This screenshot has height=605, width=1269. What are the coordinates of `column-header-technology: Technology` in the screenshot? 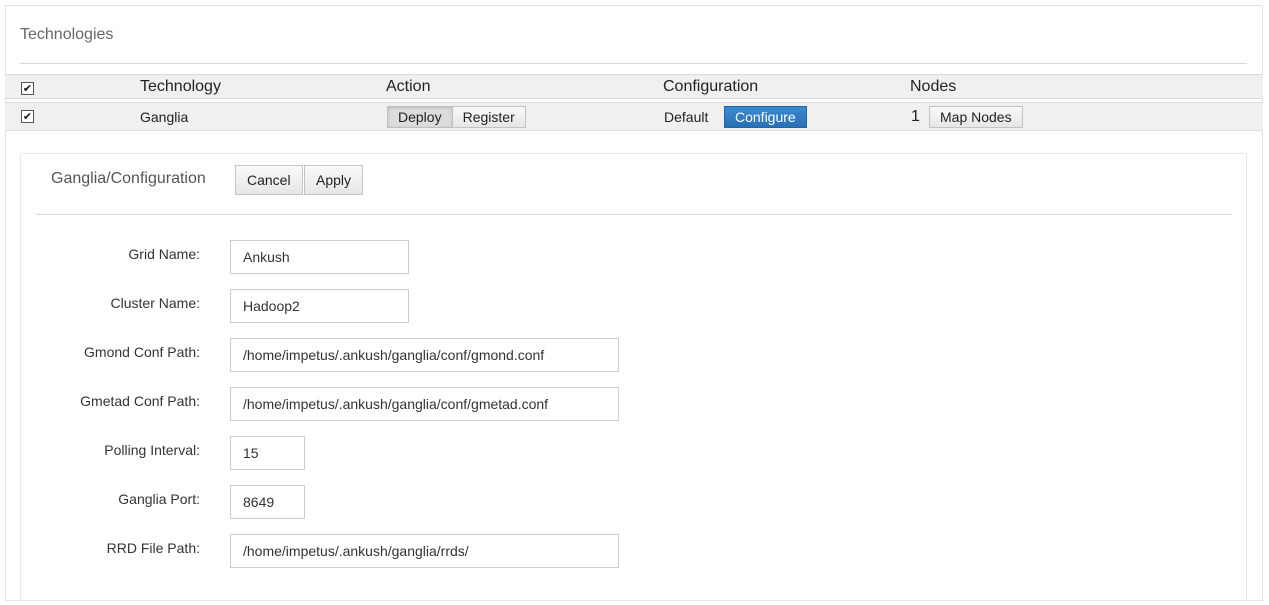 It's located at (180, 86).